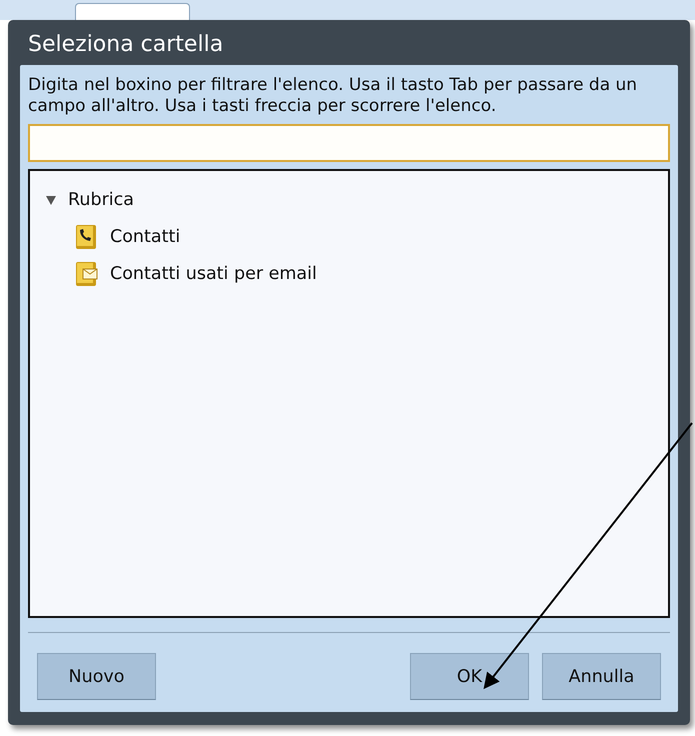 This screenshot has height=736, width=695. What do you see at coordinates (349, 143) in the screenshot?
I see `filter-field` at bounding box center [349, 143].